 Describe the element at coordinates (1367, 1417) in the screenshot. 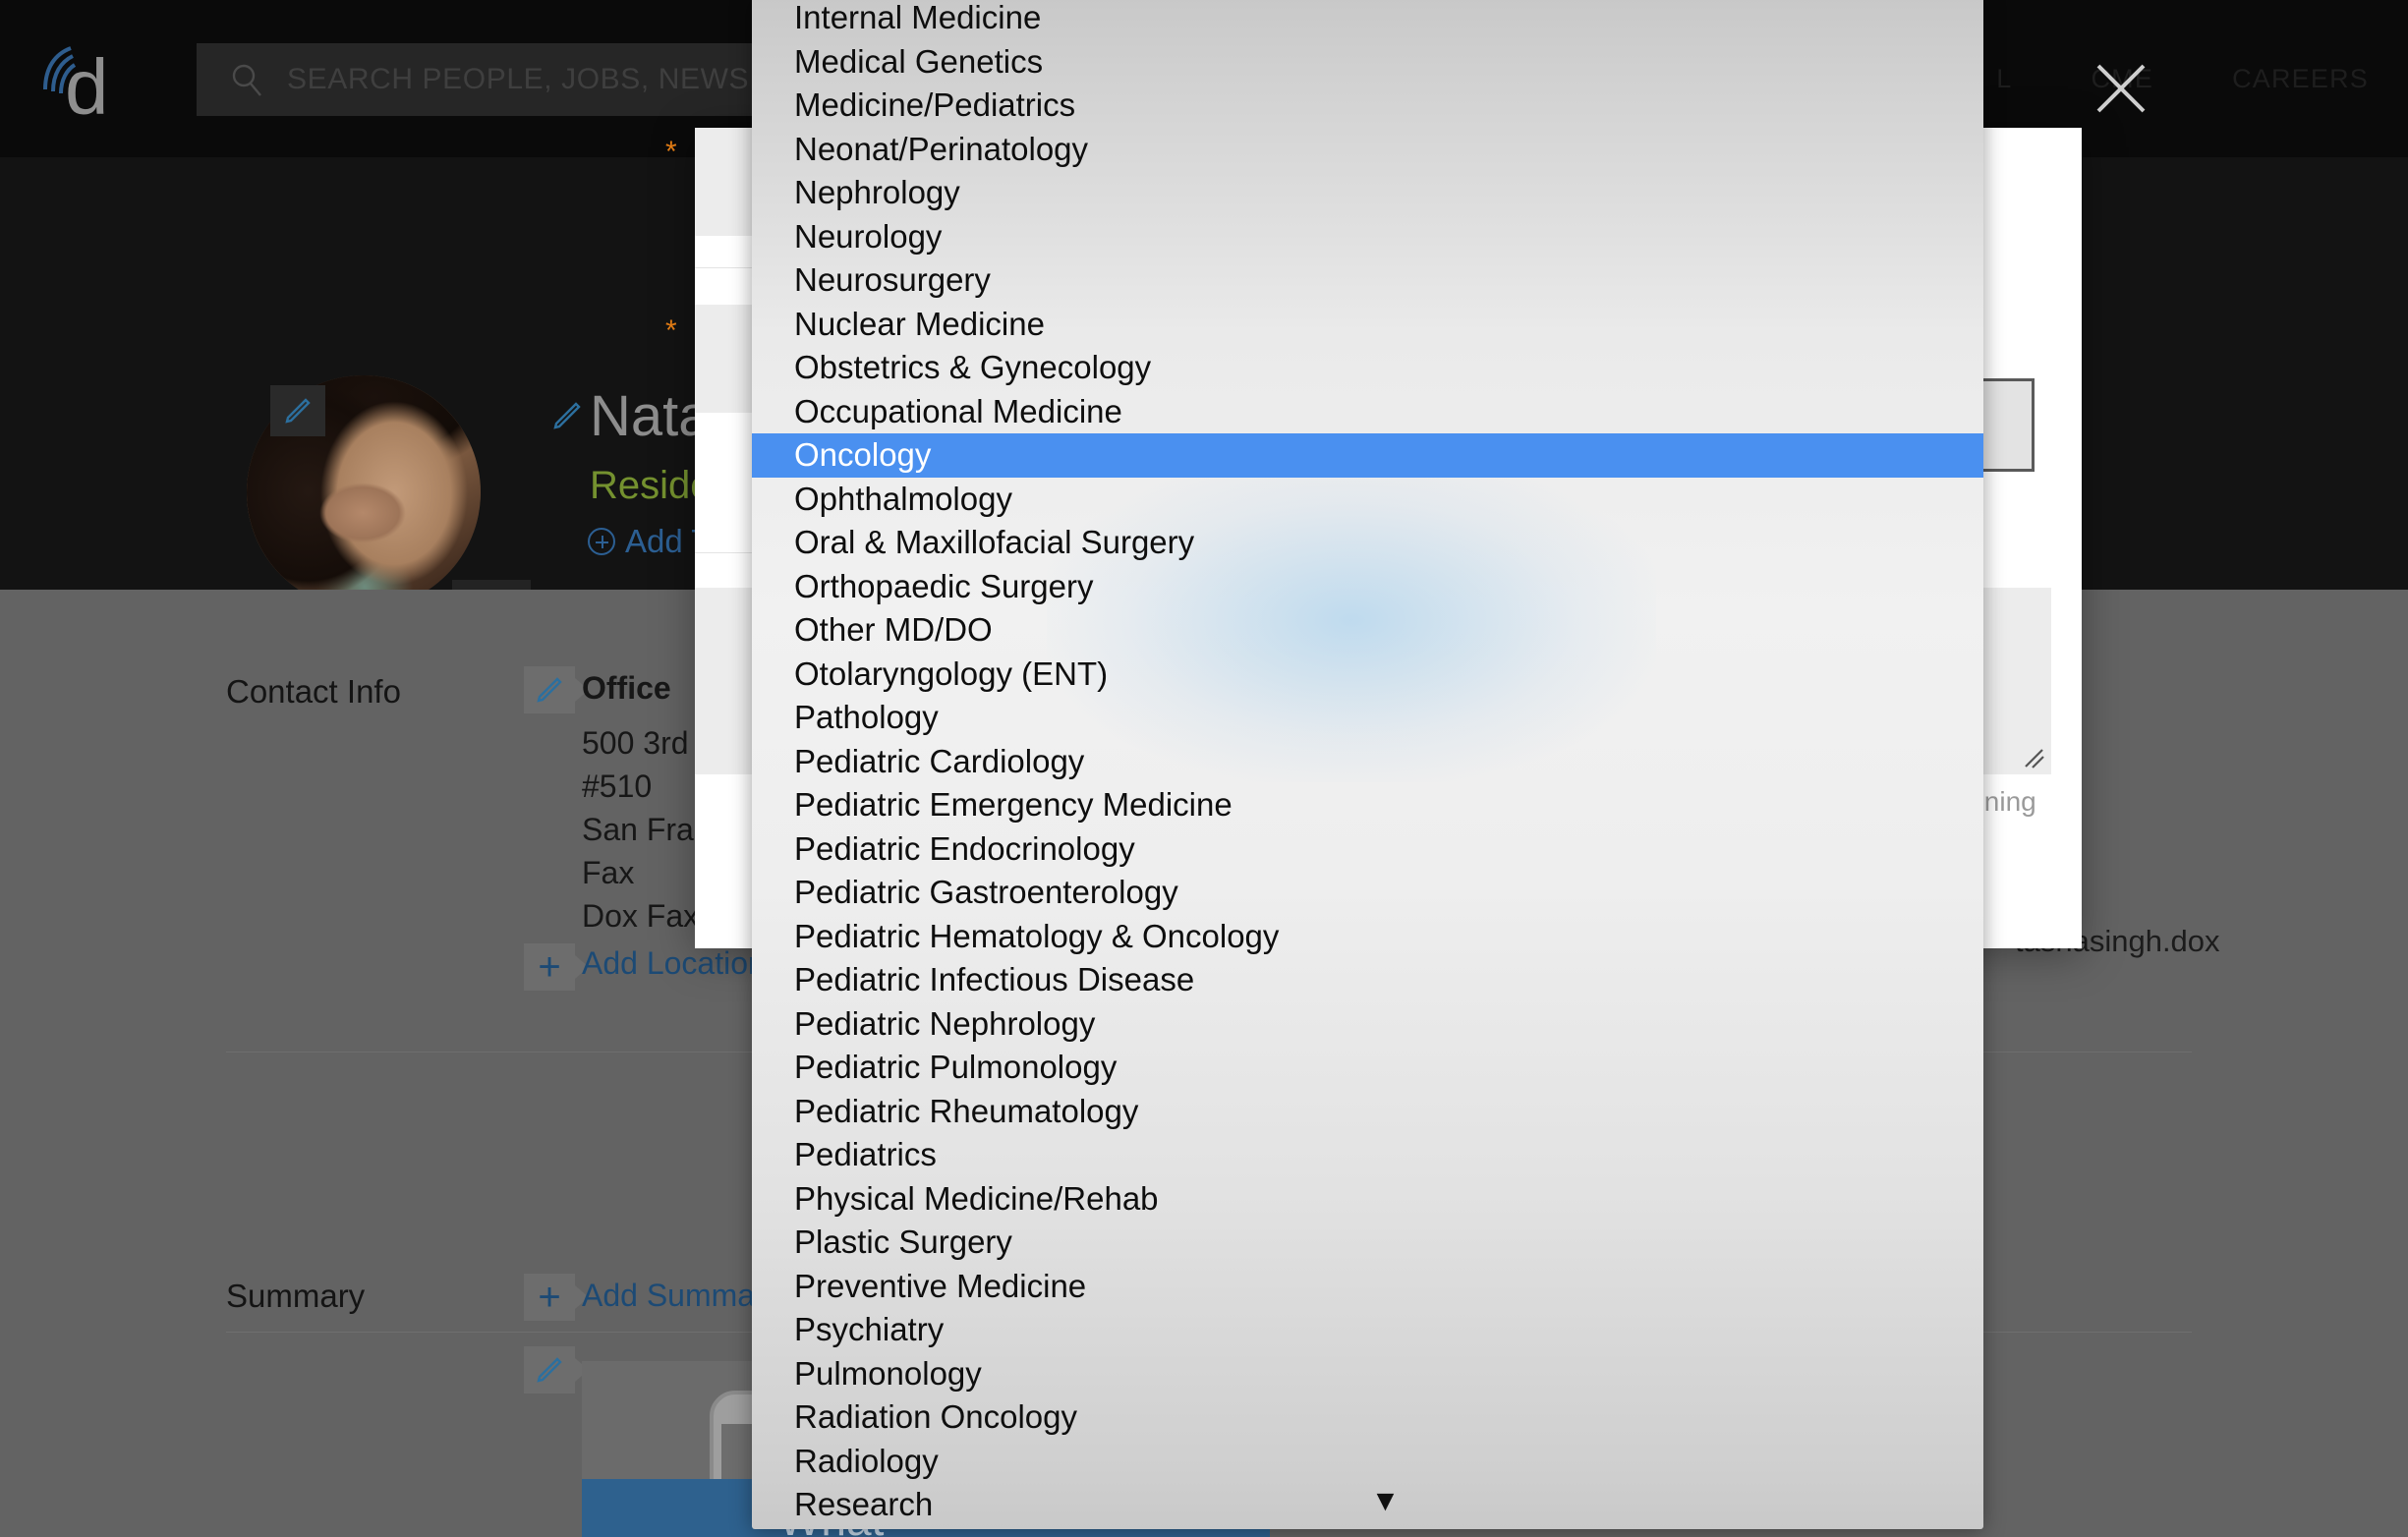

I see `dropdown-option: Radiation Oncology` at that location.